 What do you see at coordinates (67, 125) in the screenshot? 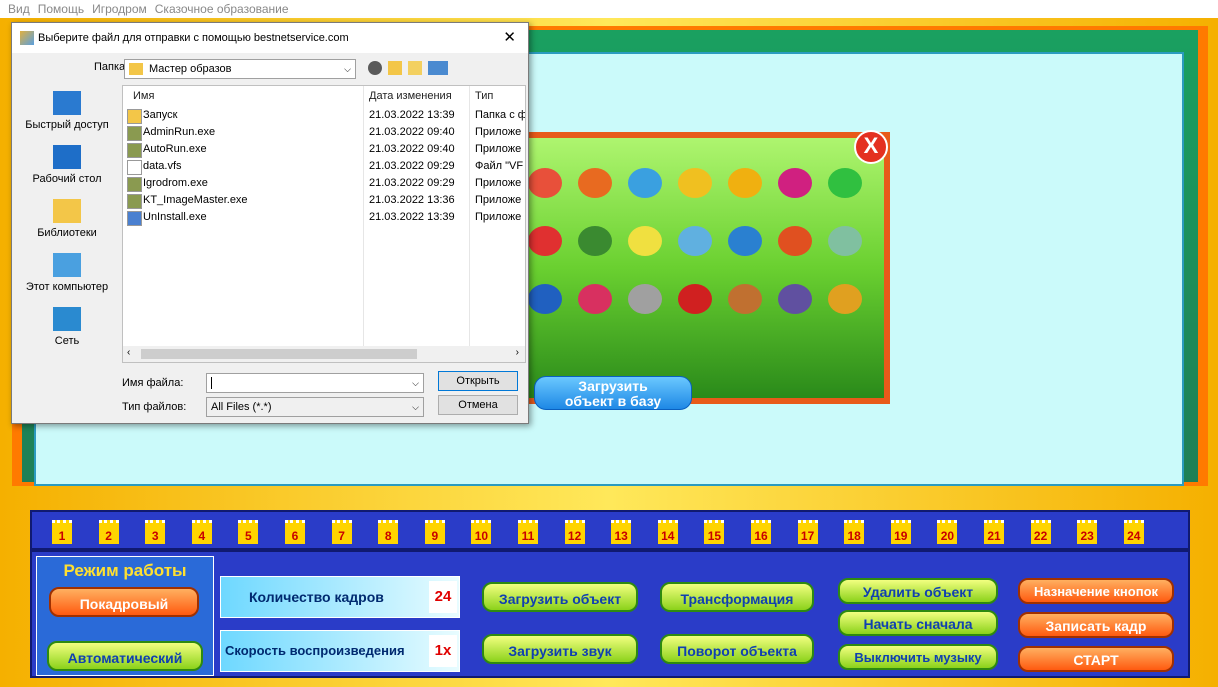
I see `place-label: Быстрый доступ` at bounding box center [67, 125].